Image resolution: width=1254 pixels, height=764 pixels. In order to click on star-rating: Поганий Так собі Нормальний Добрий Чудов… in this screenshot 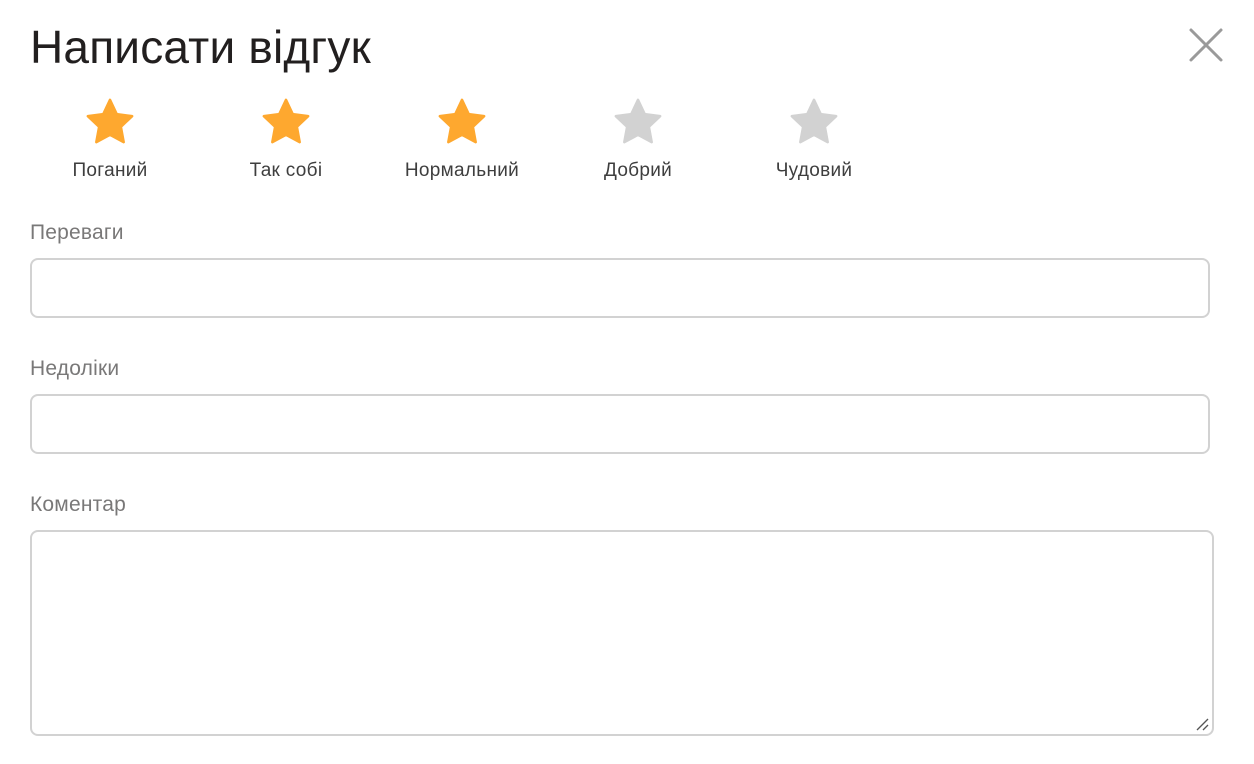, I will do `click(480, 142)`.